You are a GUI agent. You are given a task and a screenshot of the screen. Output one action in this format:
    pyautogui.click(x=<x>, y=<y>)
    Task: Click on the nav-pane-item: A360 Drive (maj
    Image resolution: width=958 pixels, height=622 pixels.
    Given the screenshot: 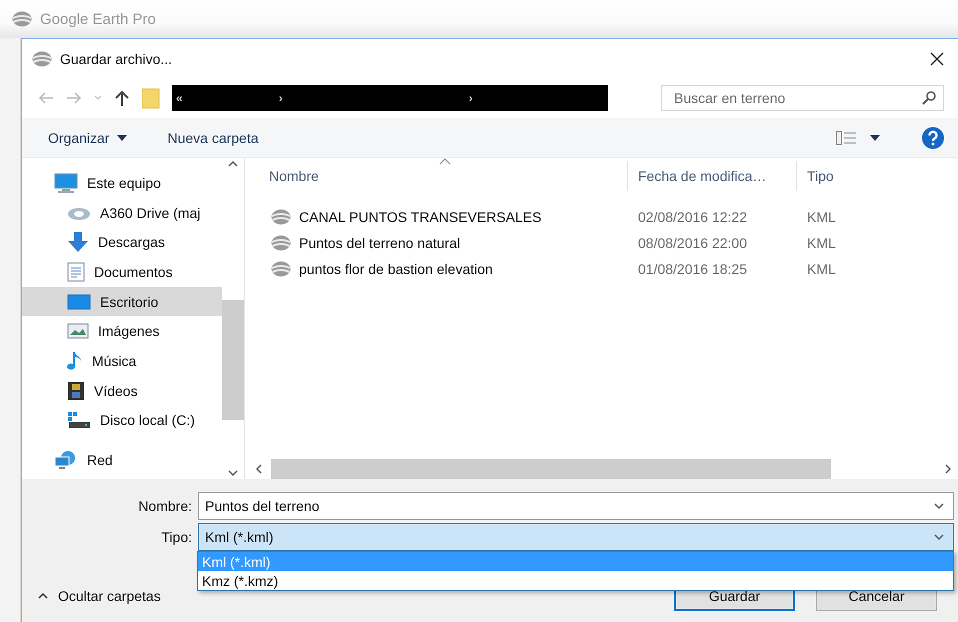 What is the action you would take?
    pyautogui.click(x=122, y=213)
    